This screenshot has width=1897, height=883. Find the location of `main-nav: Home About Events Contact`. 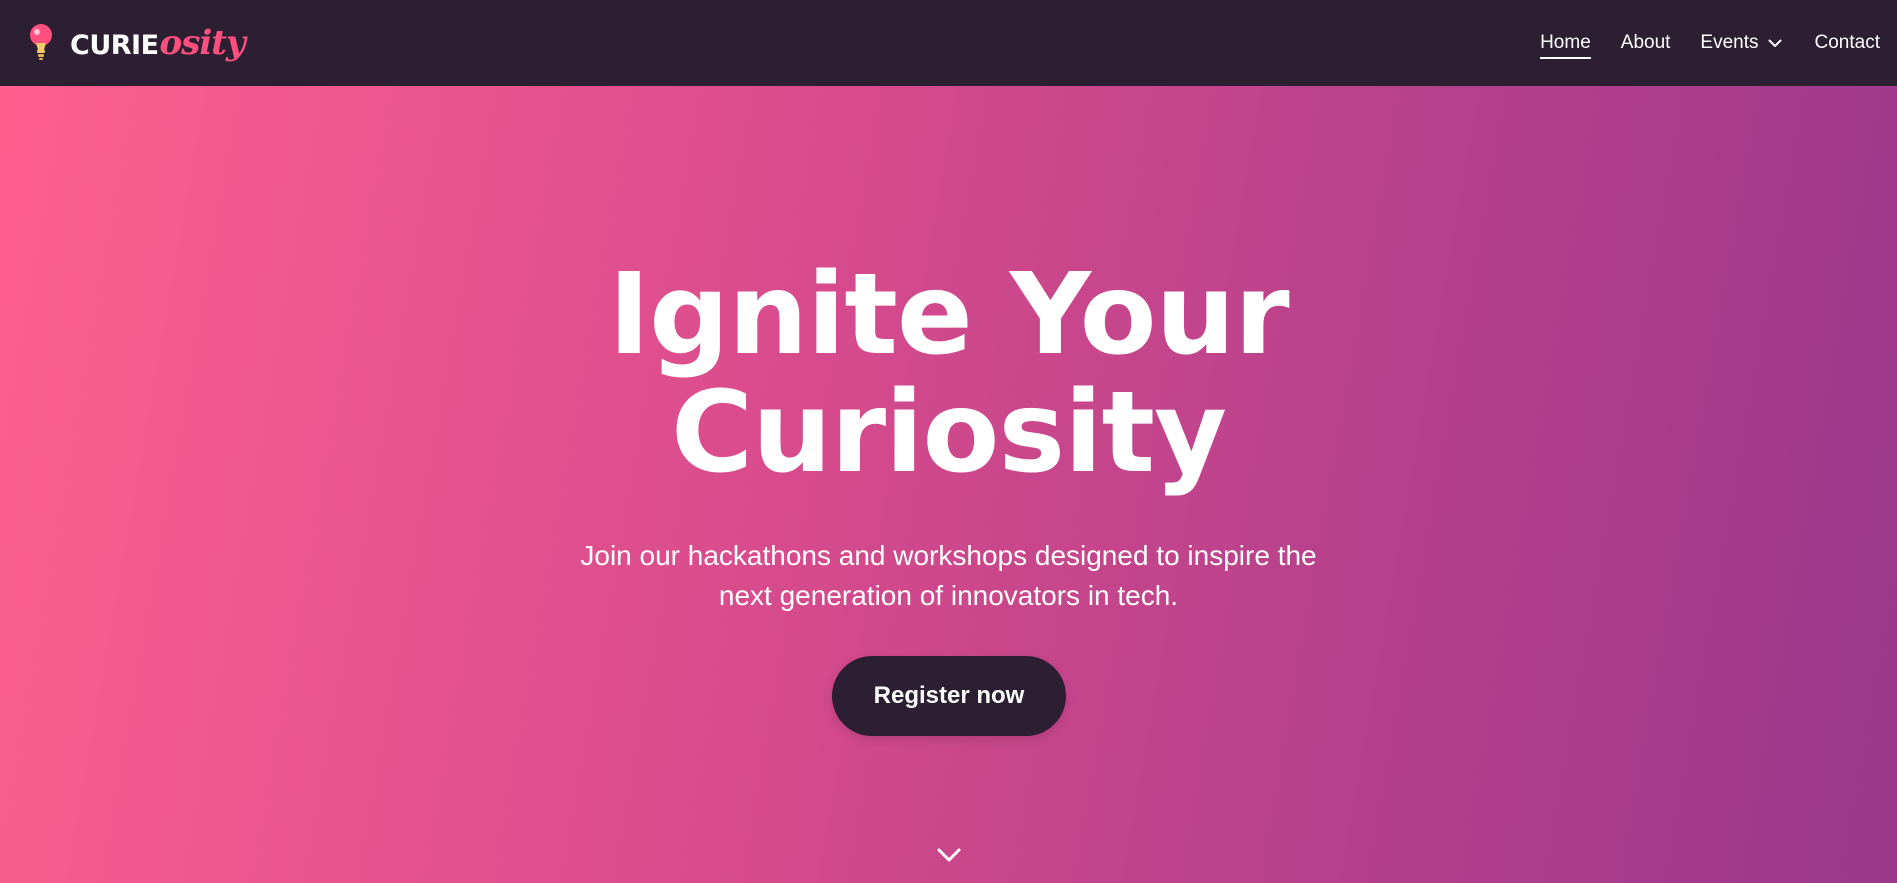

main-nav: Home About Events Contact is located at coordinates (1710, 43).